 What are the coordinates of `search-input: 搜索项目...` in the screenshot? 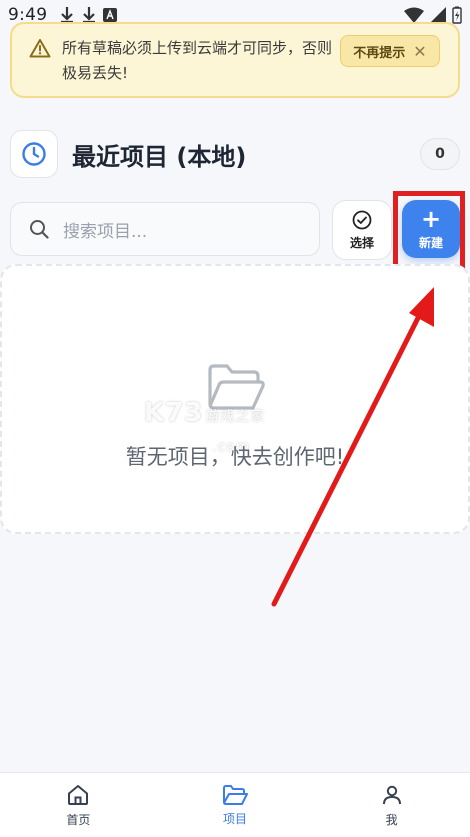 It's located at (165, 229).